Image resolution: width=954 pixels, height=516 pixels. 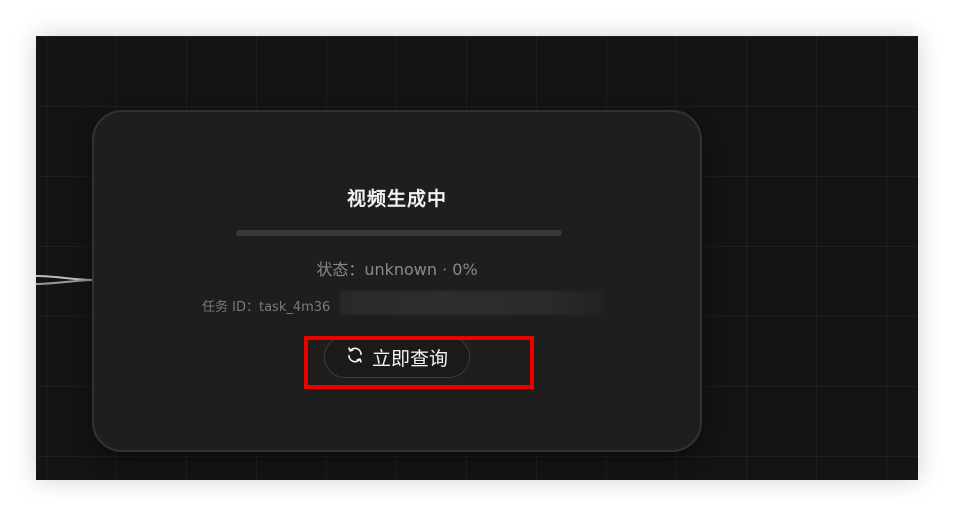 I want to click on status-text: 状态：unknown · 0%, so click(x=397, y=269).